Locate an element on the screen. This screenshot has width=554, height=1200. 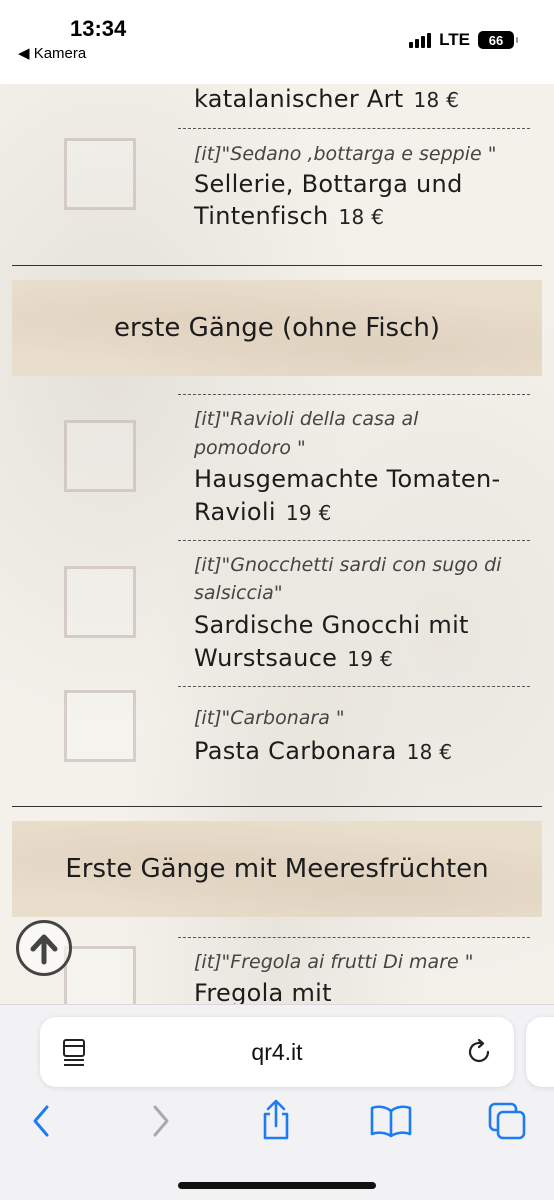
address-bar: qr4.it is located at coordinates (277, 1052).